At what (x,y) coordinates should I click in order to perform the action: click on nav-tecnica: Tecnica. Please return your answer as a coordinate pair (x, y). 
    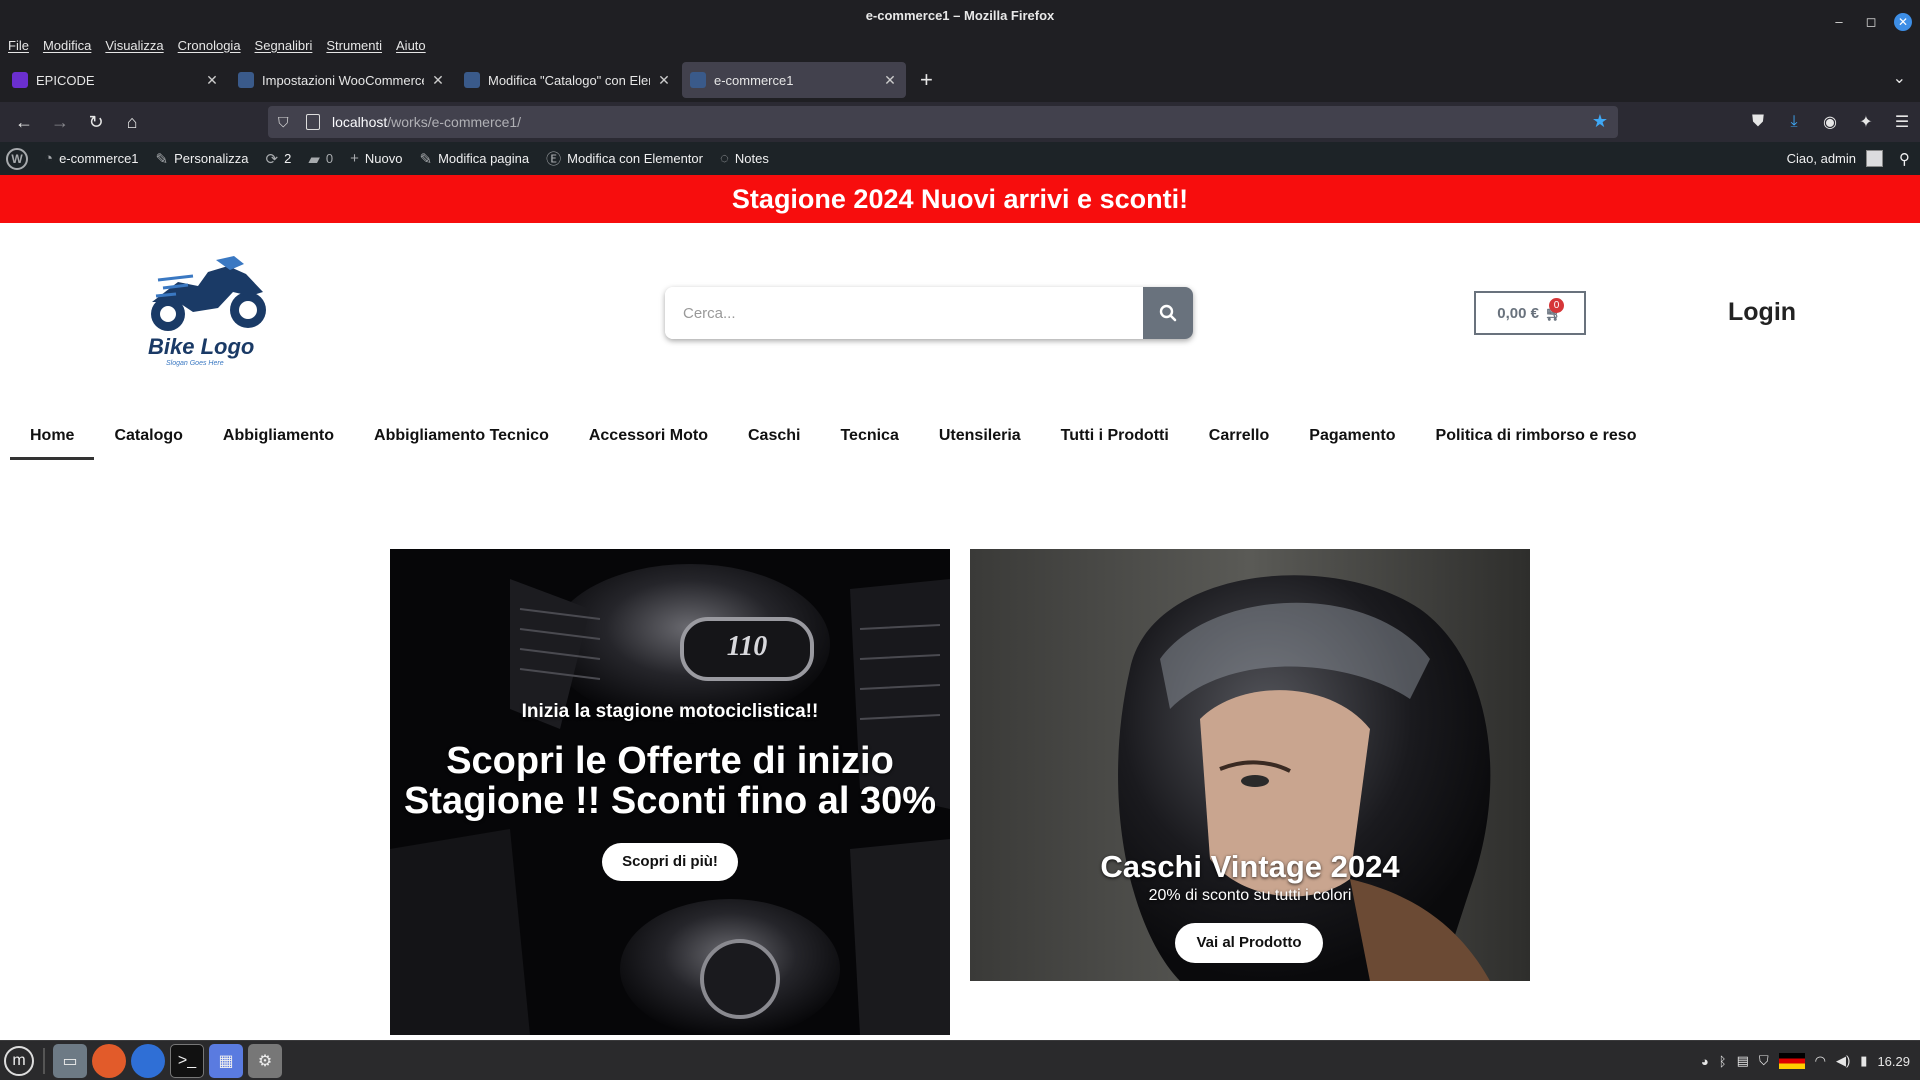
    Looking at the image, I should click on (869, 439).